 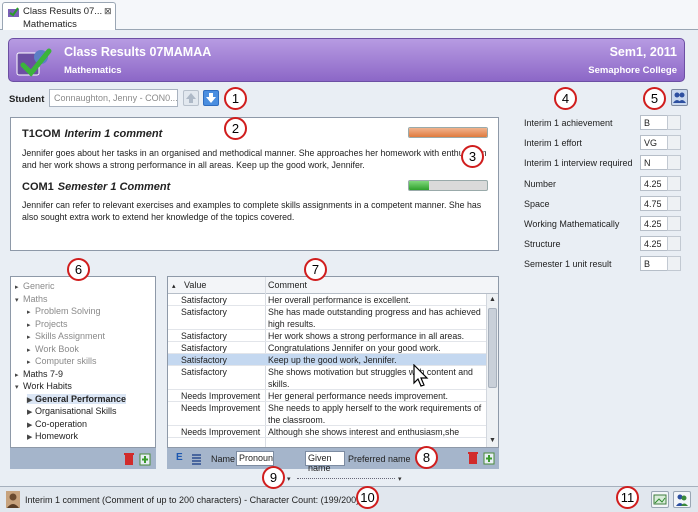 I want to click on tree-item: ▾ Maths, so click(x=31, y=299).